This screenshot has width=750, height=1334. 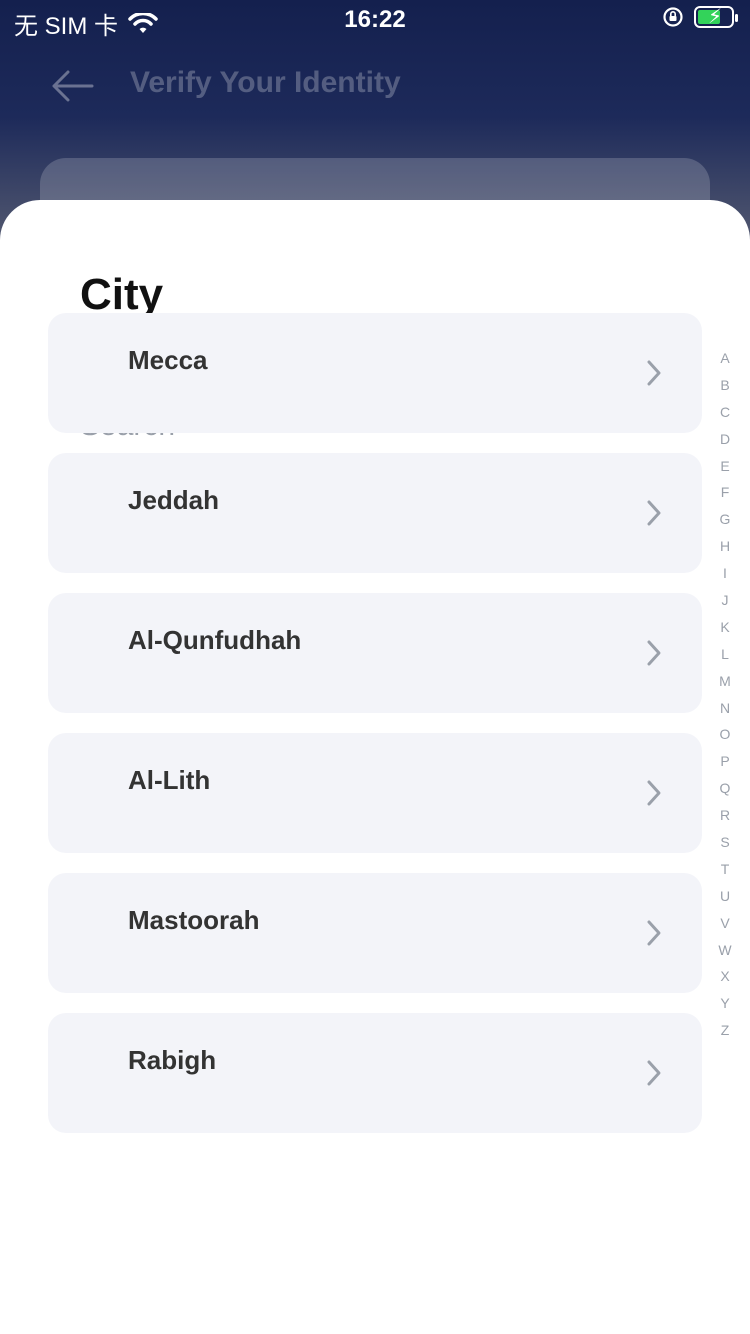 What do you see at coordinates (375, 373) in the screenshot?
I see `list-item: Mecca` at bounding box center [375, 373].